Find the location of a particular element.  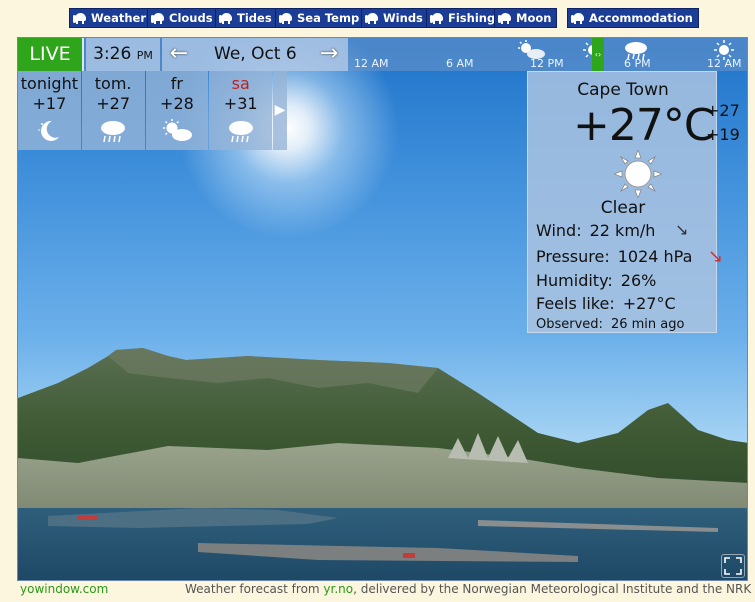

forecast-day-tomorrow: tom. +27 is located at coordinates (113, 110).